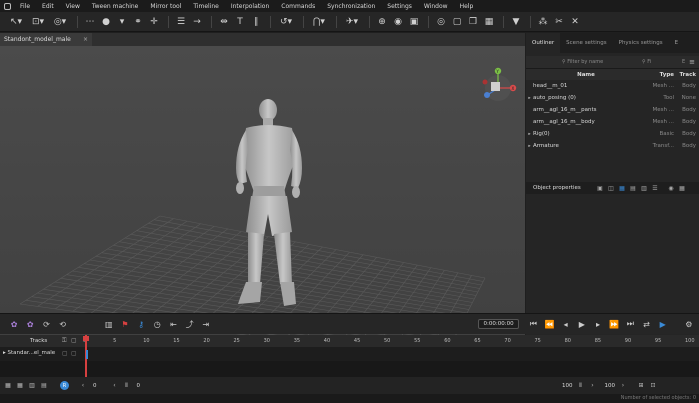 The image size is (699, 403). Describe the element at coordinates (586, 43) in the screenshot. I see `tab-scene-settings: Scene settings` at that location.